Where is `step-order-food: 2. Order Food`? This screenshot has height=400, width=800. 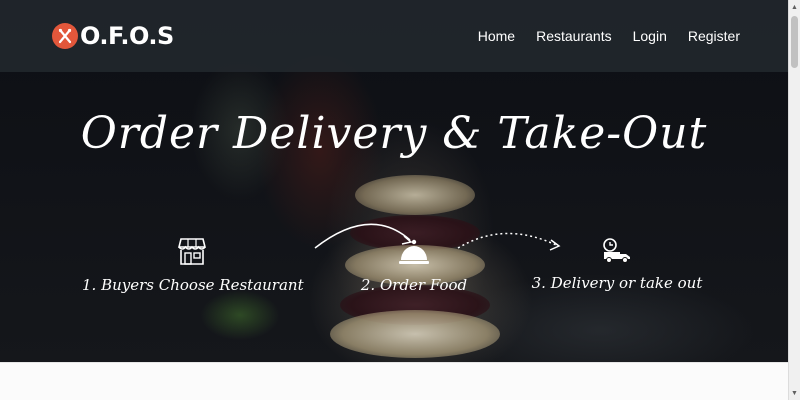
step-order-food: 2. Order Food is located at coordinates (414, 266).